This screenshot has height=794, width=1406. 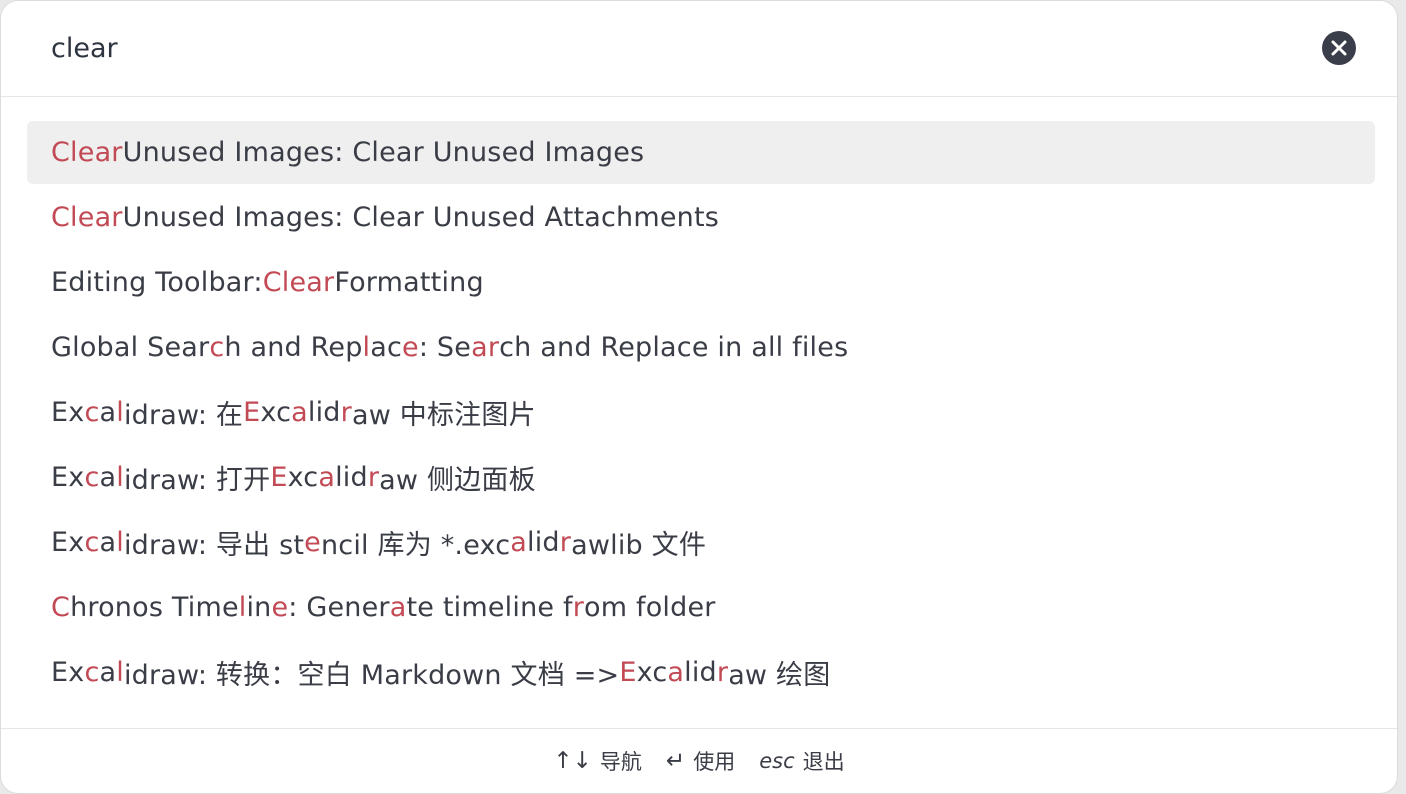 What do you see at coordinates (620, 762) in the screenshot?
I see `navigate-label: 导航` at bounding box center [620, 762].